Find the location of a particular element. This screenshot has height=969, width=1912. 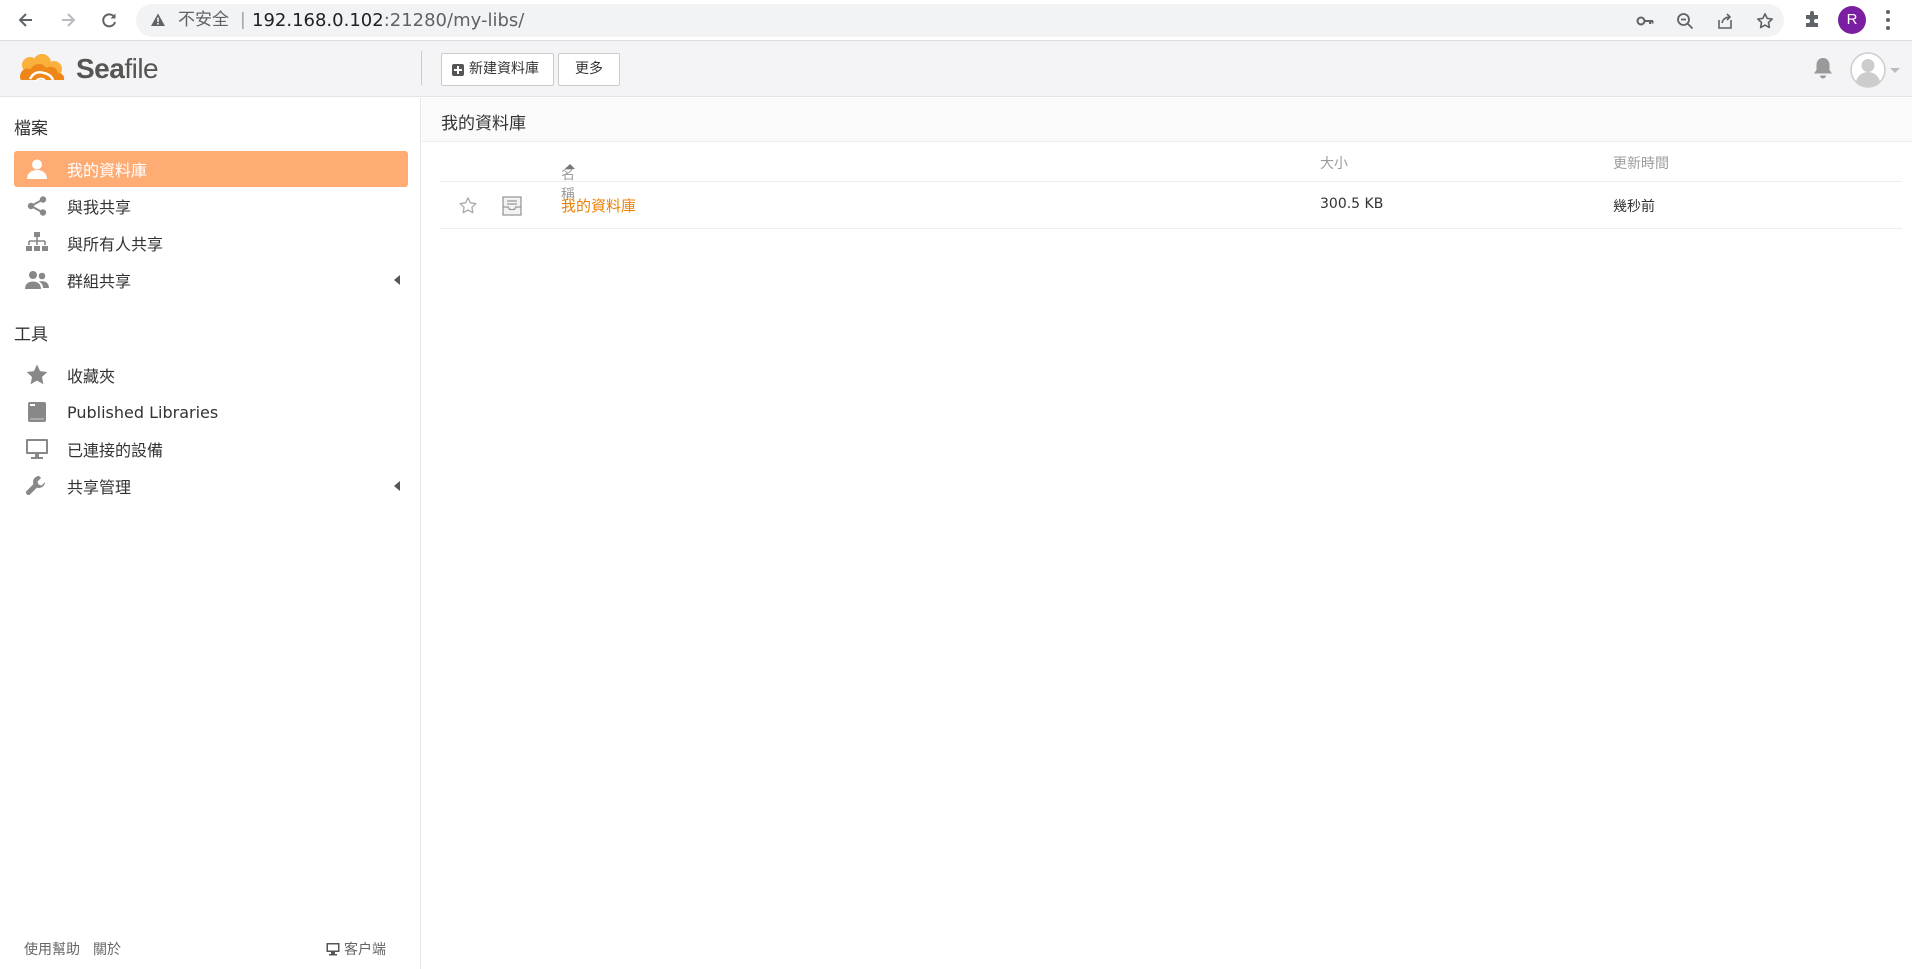

url-text: 192.168.0.102:21280/my-libs/ is located at coordinates (388, 20).